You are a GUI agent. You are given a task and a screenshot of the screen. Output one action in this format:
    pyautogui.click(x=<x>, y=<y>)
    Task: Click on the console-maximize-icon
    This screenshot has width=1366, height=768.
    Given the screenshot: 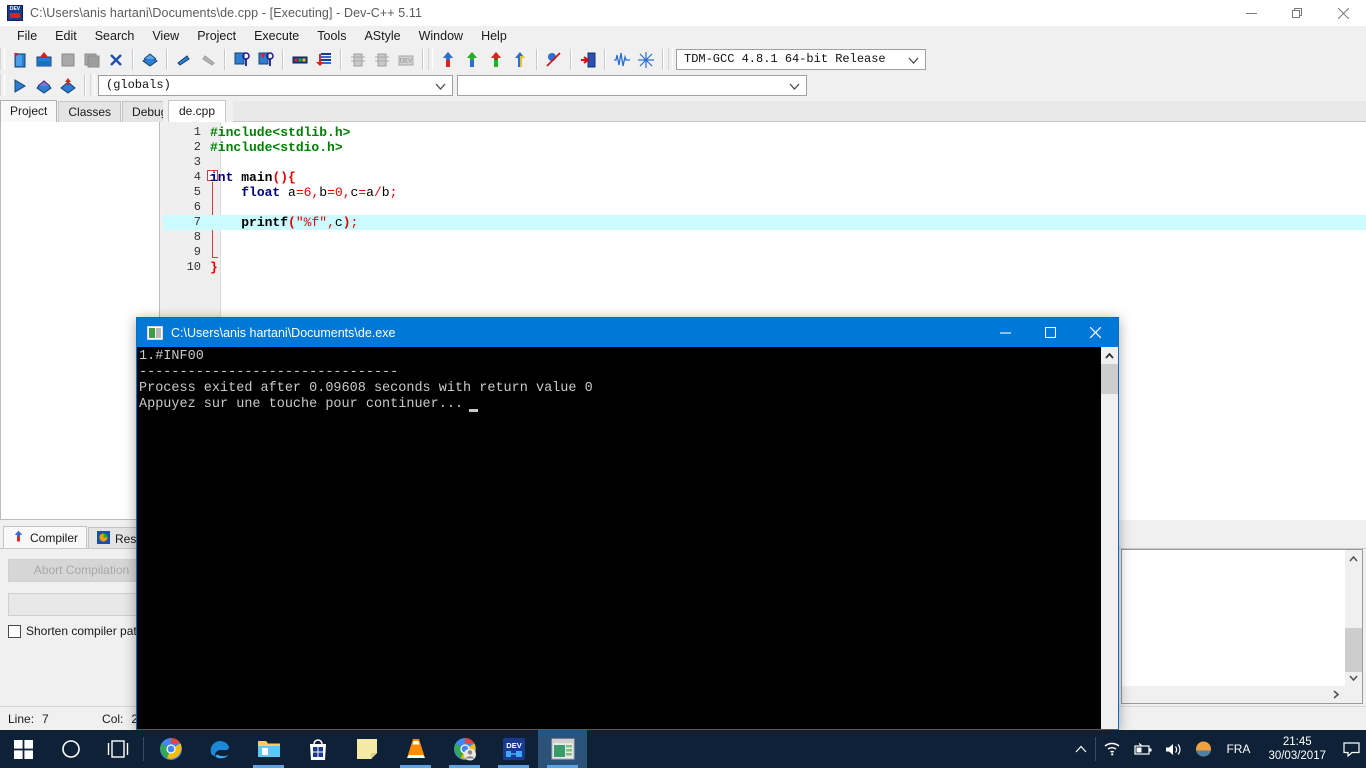 What is the action you would take?
    pyautogui.click(x=1050, y=332)
    